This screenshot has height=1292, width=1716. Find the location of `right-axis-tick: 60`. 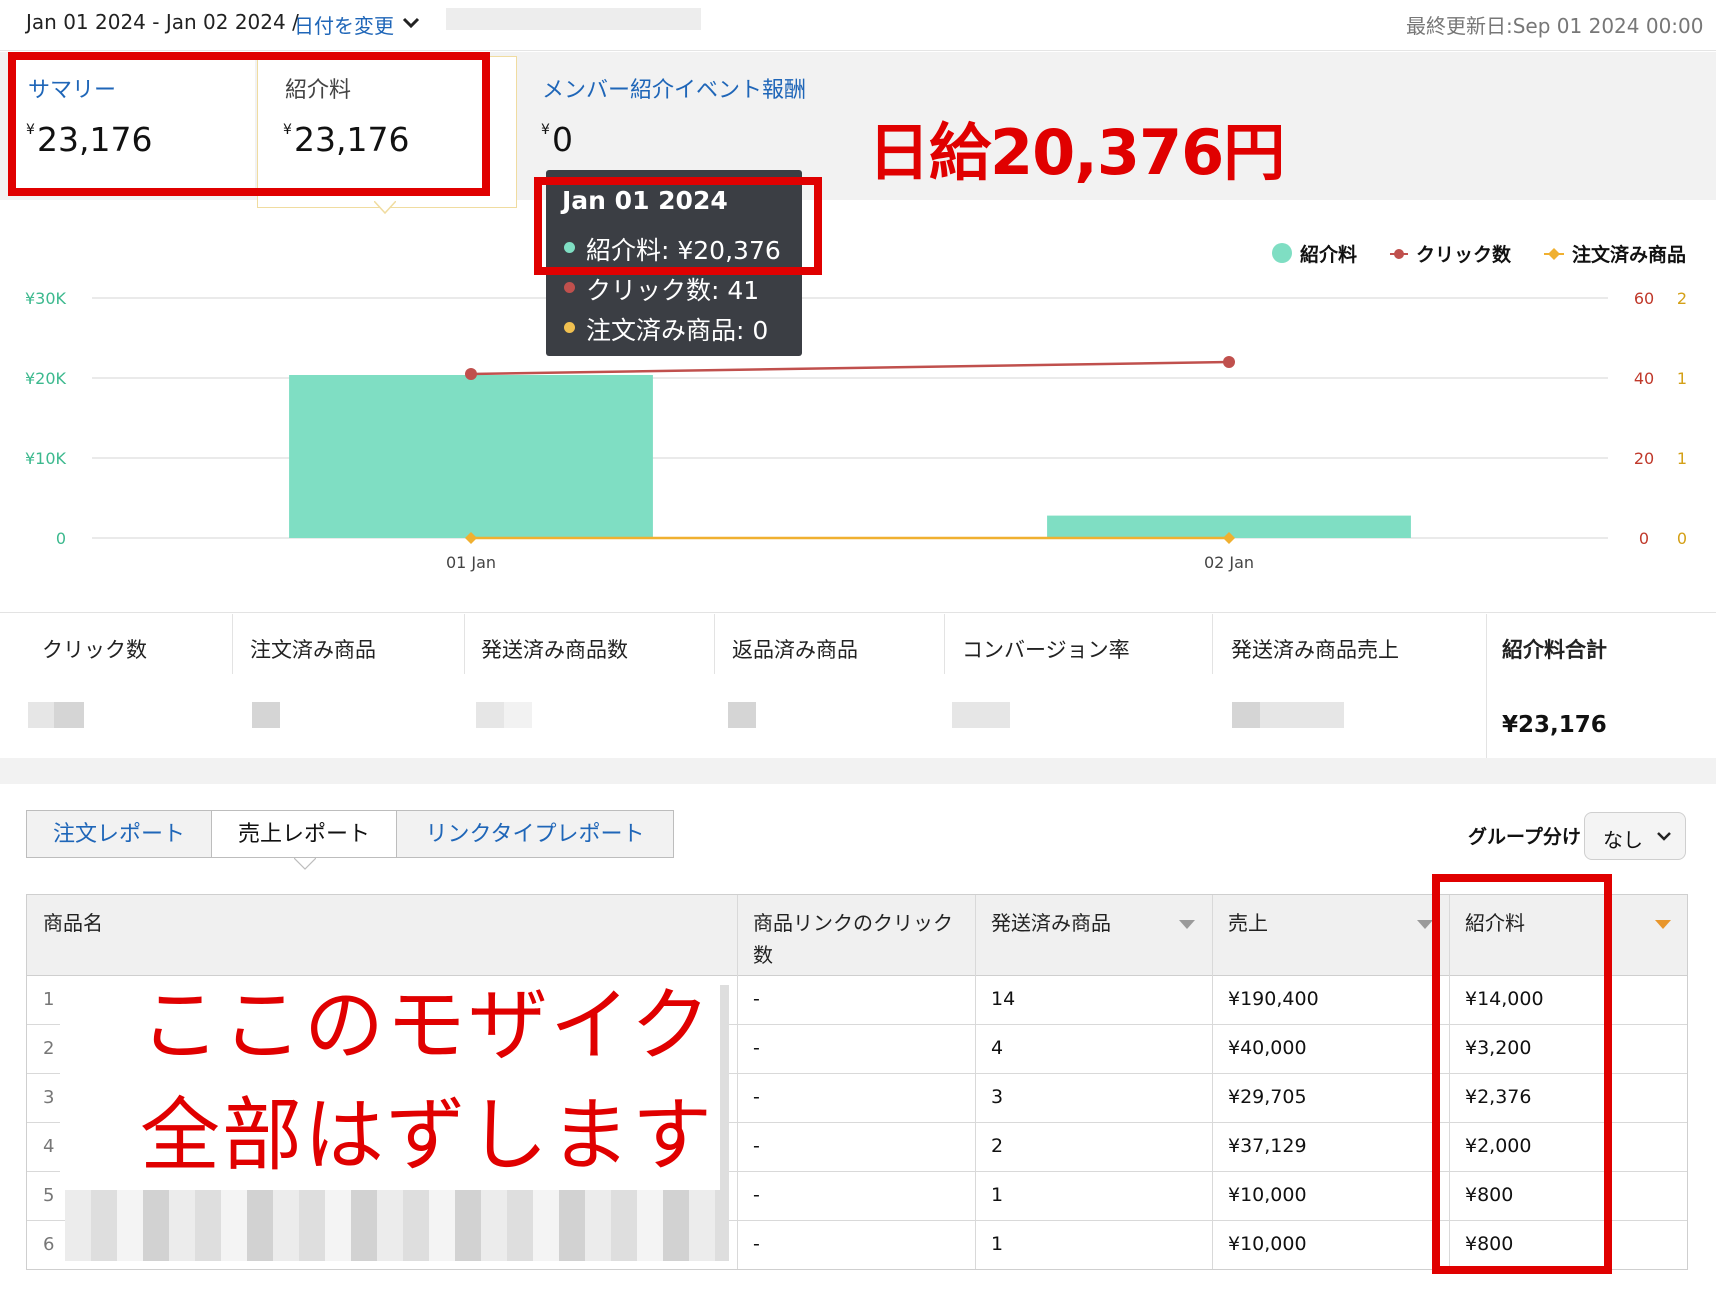

right-axis-tick: 60 is located at coordinates (1644, 298).